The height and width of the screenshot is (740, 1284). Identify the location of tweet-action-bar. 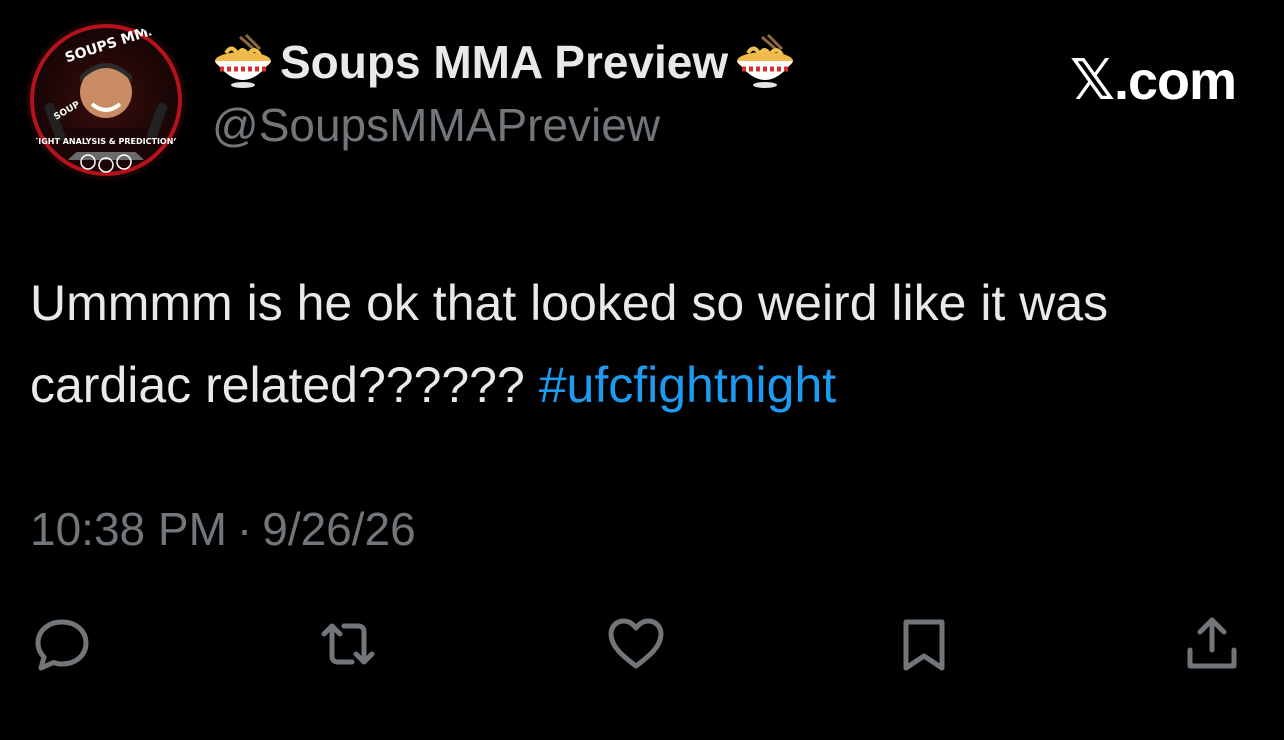
(642, 648).